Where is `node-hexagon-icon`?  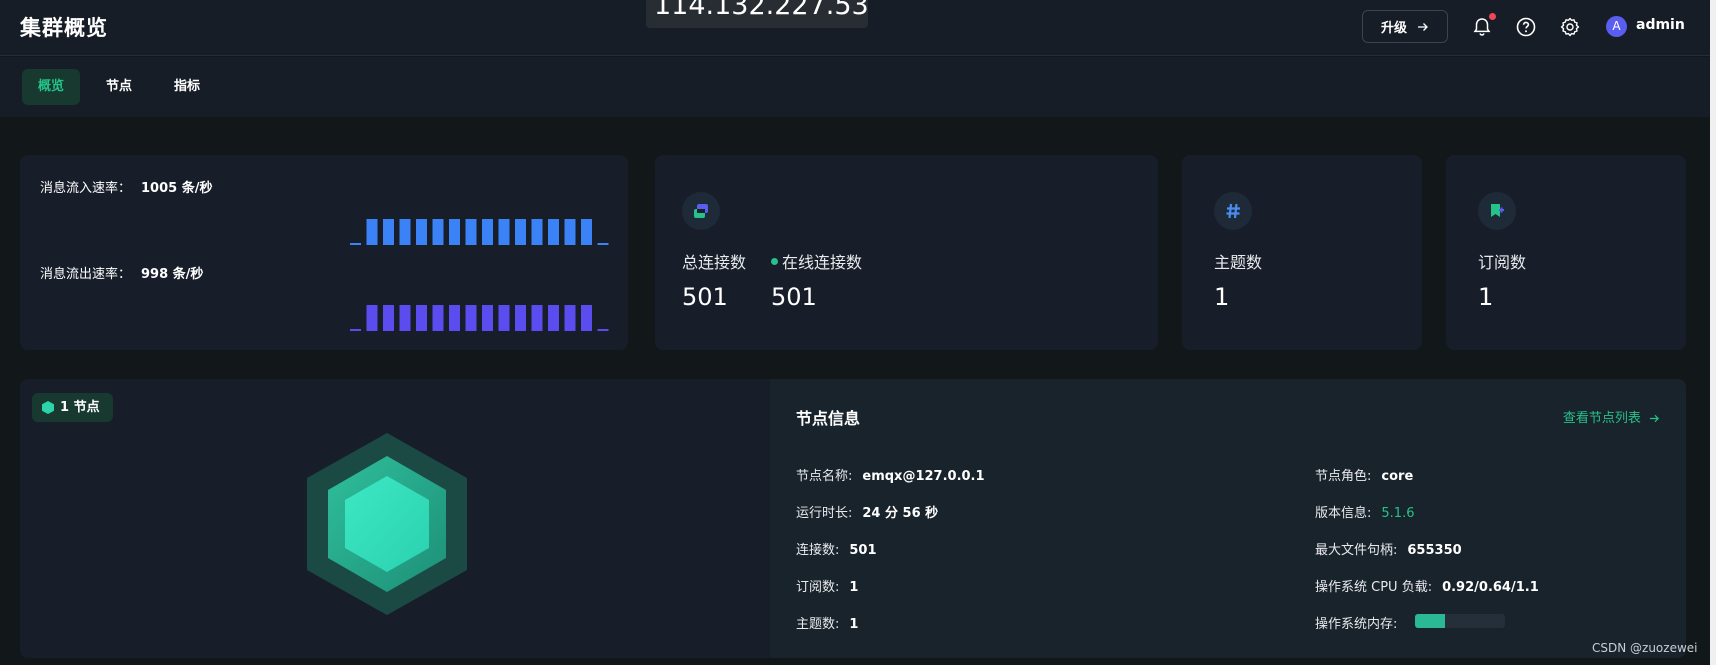
node-hexagon-icon is located at coordinates (48, 407).